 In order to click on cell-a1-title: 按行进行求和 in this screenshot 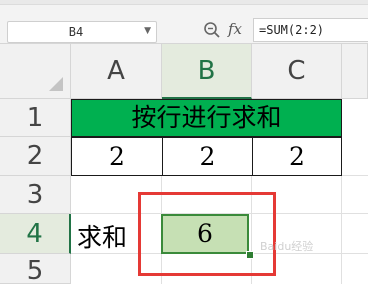, I will do `click(206, 118)`.